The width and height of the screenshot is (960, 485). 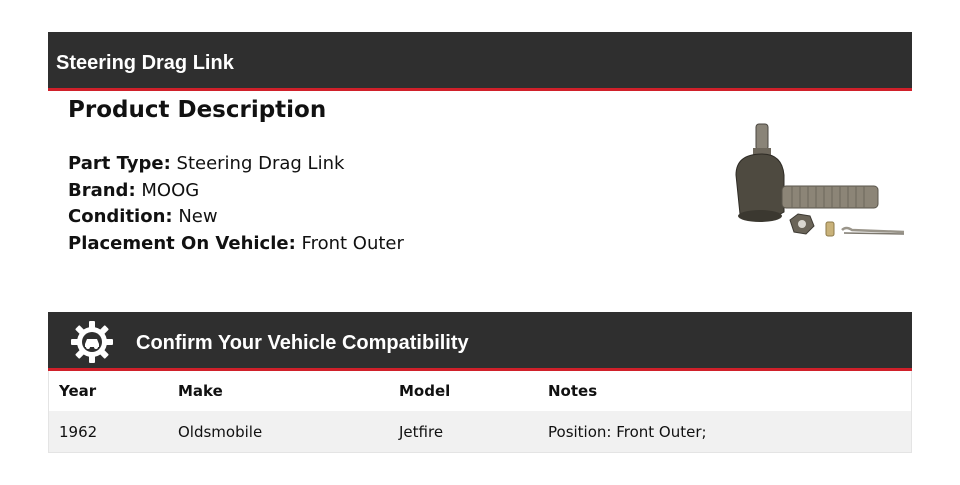 I want to click on page-title: Steering Drag Link, so click(x=145, y=63).